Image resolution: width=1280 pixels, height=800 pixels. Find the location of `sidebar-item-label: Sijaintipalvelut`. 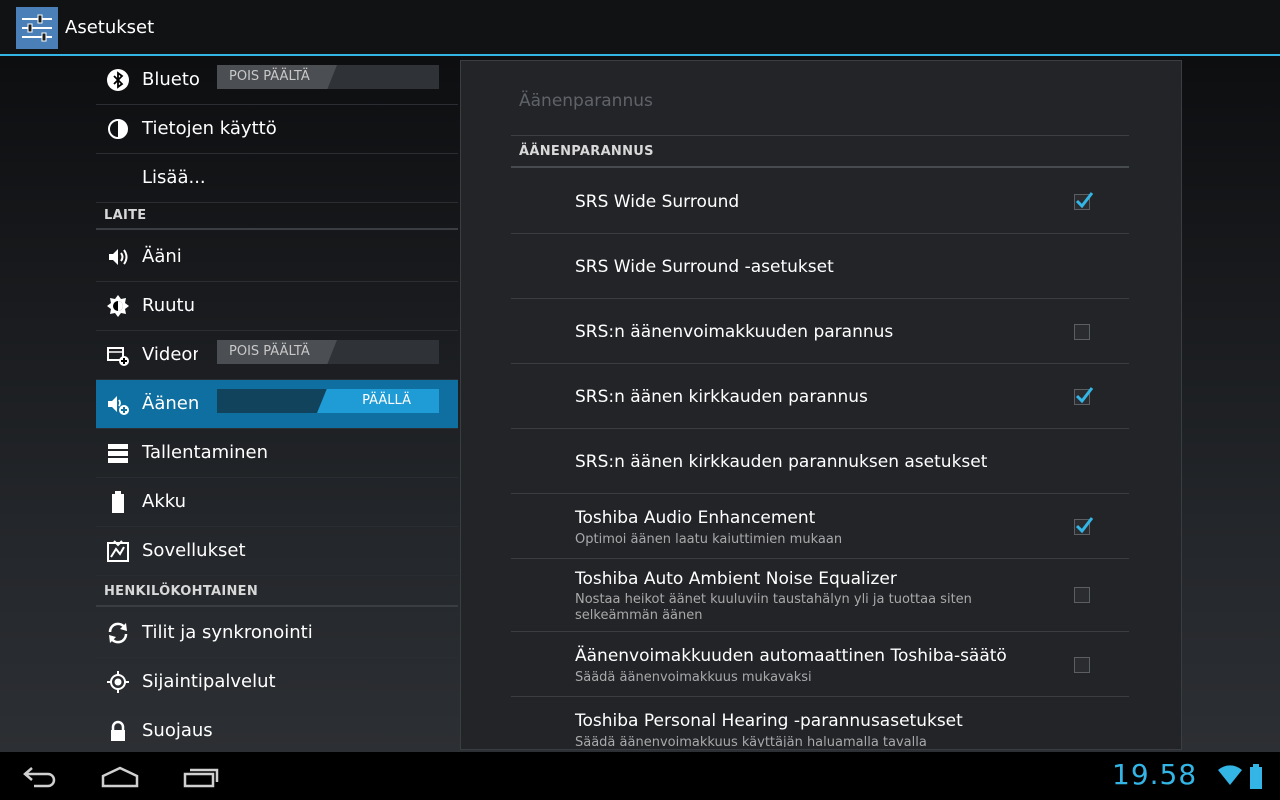

sidebar-item-label: Sijaintipalvelut is located at coordinates (209, 681).